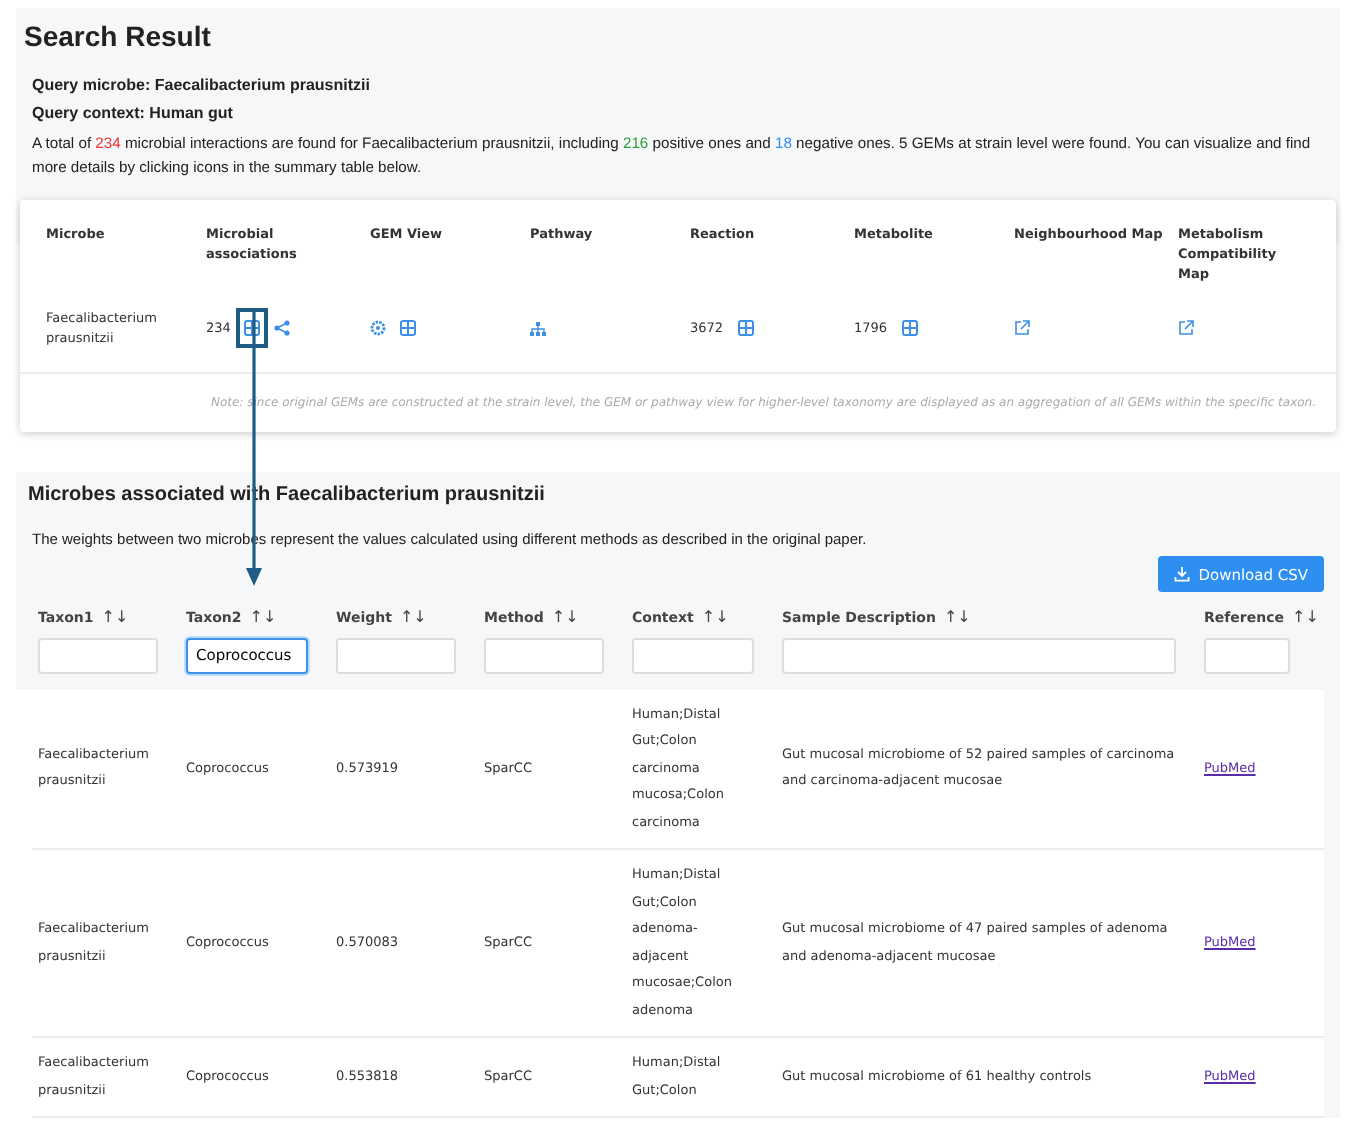  Describe the element at coordinates (1182, 574) in the screenshot. I see `download-icon` at that location.